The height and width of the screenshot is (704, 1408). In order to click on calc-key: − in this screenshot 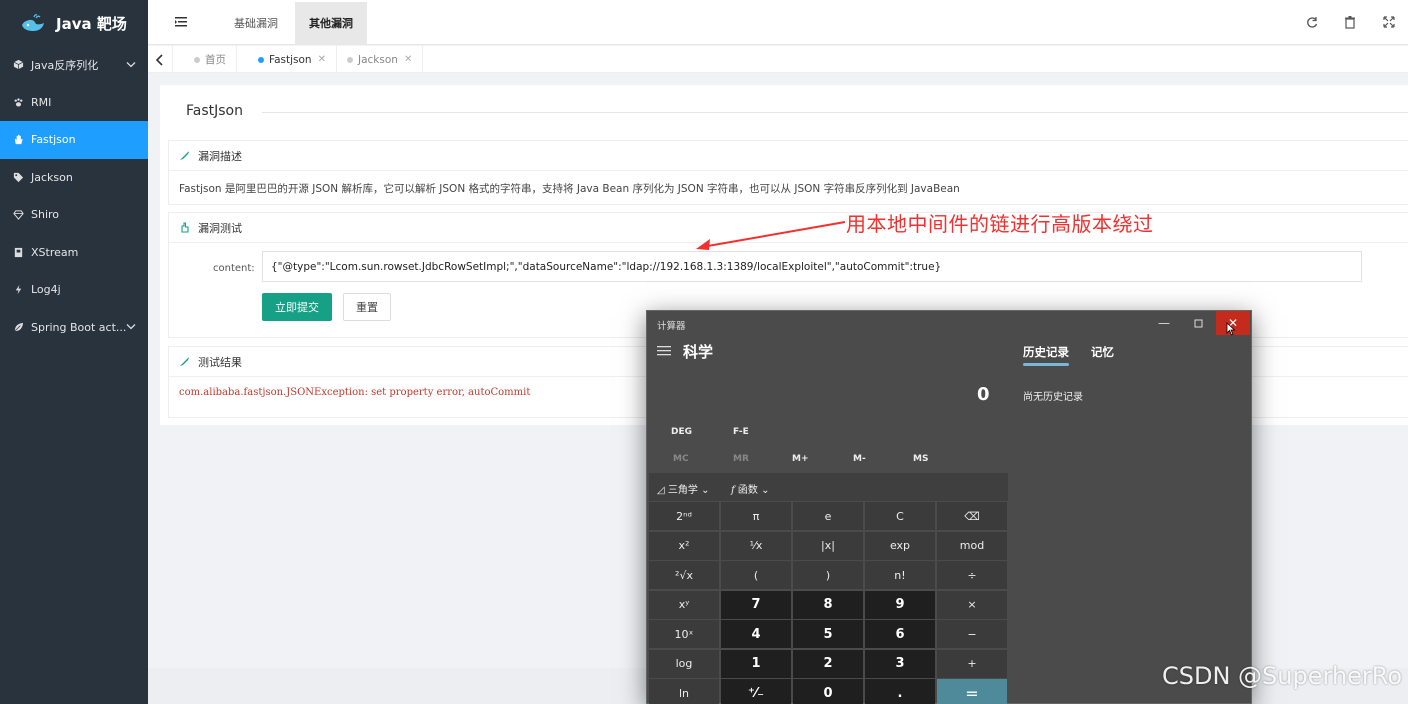, I will do `click(972, 634)`.